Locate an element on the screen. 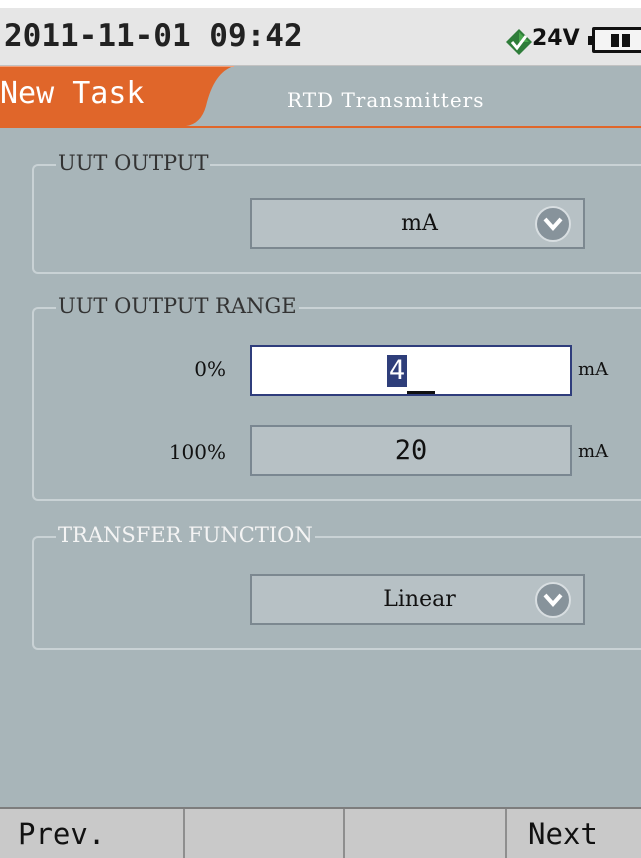  prev-button: Prev. is located at coordinates (92, 833).